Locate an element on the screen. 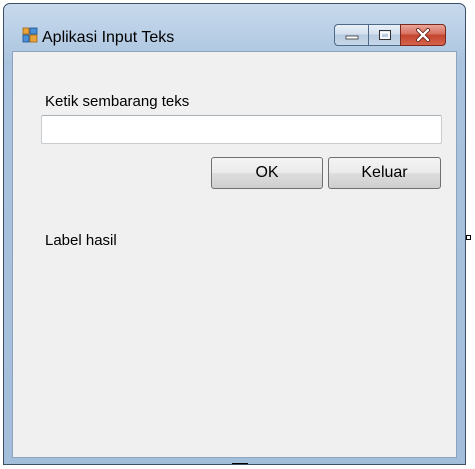 The image size is (475, 469). windows-form-icon is located at coordinates (30, 35).